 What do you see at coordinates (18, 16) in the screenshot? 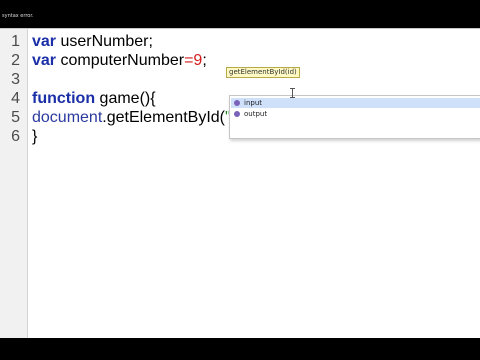
I see `title-bar-text: syntax error.` at bounding box center [18, 16].